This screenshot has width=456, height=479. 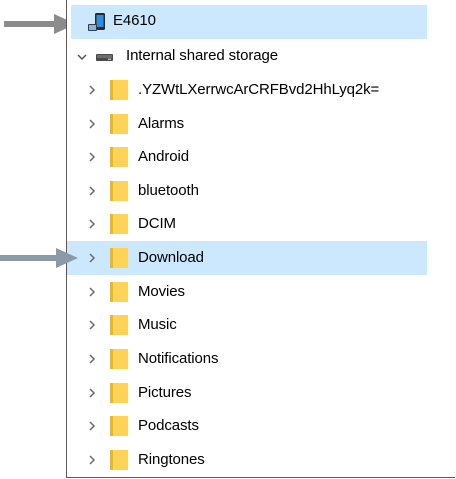 I want to click on tree-item-label: Alarms, so click(x=161, y=123).